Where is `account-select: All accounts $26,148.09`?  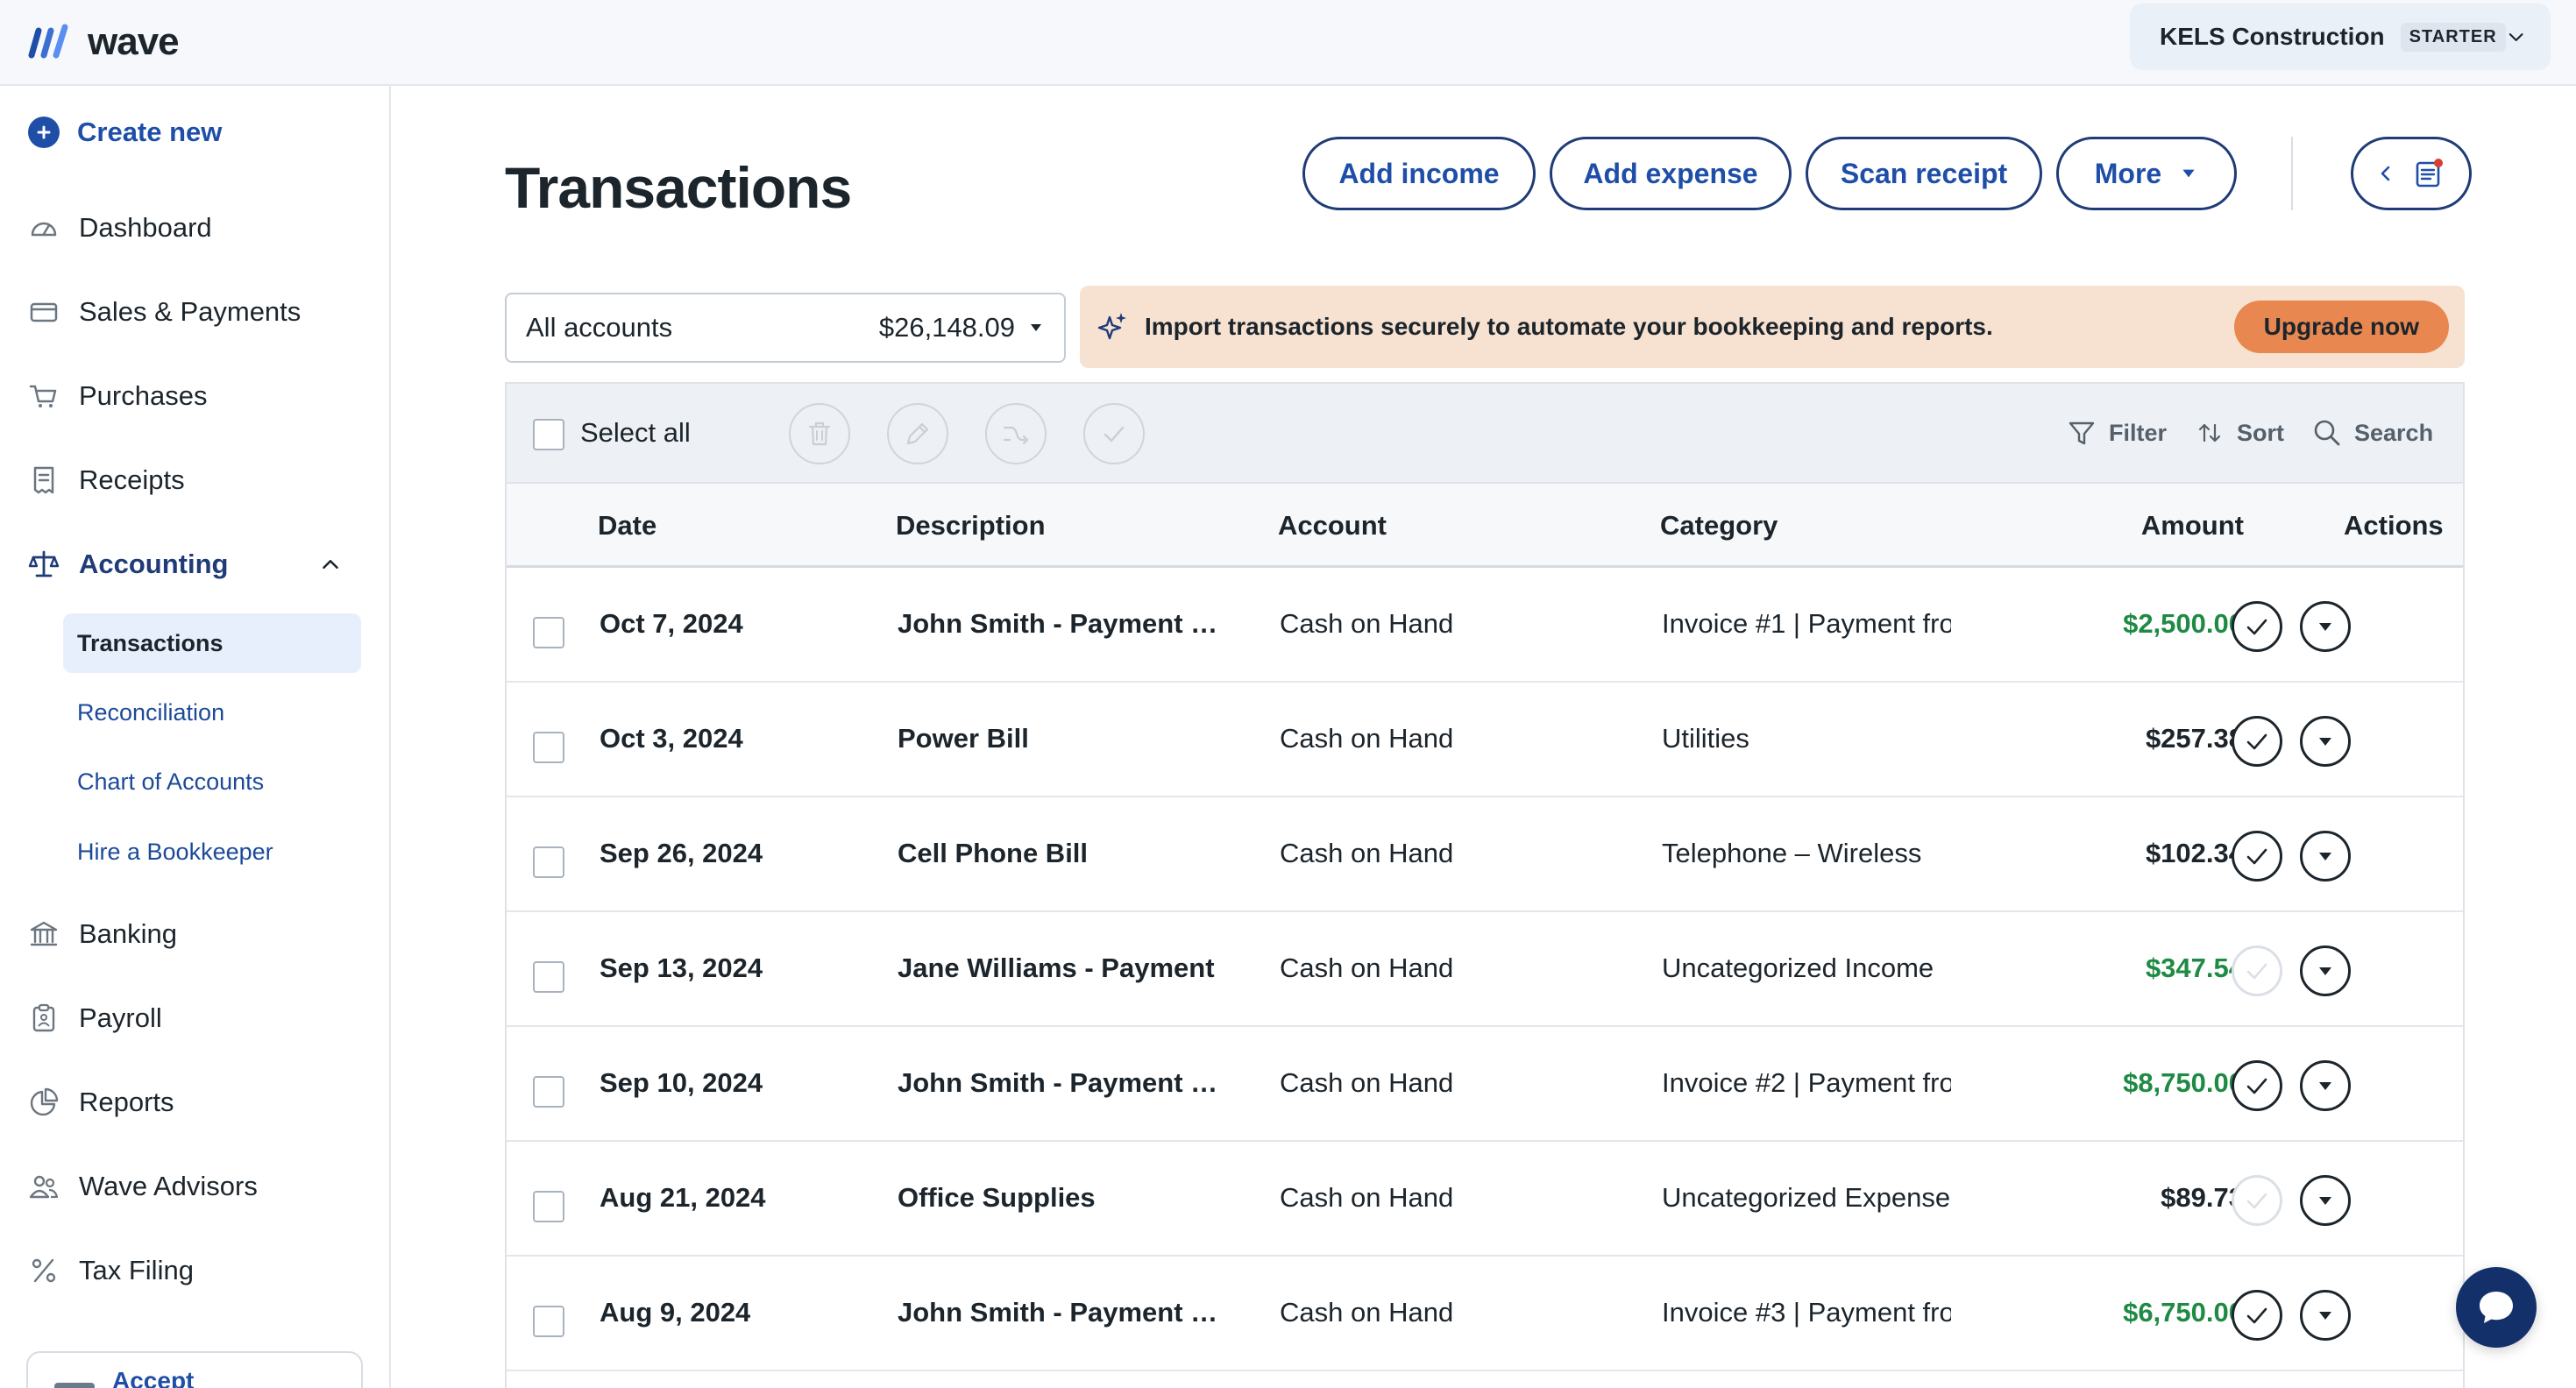 account-select: All accounts $26,148.09 is located at coordinates (785, 328).